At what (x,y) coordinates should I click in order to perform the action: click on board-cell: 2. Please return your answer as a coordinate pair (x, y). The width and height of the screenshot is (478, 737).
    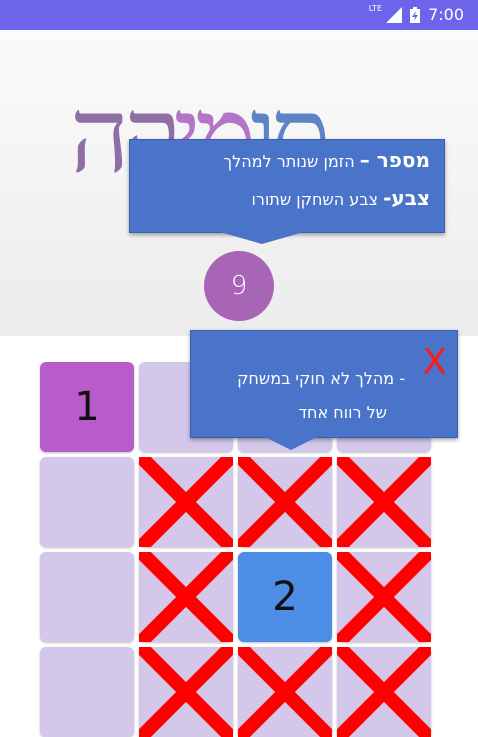
    Looking at the image, I should click on (285, 597).